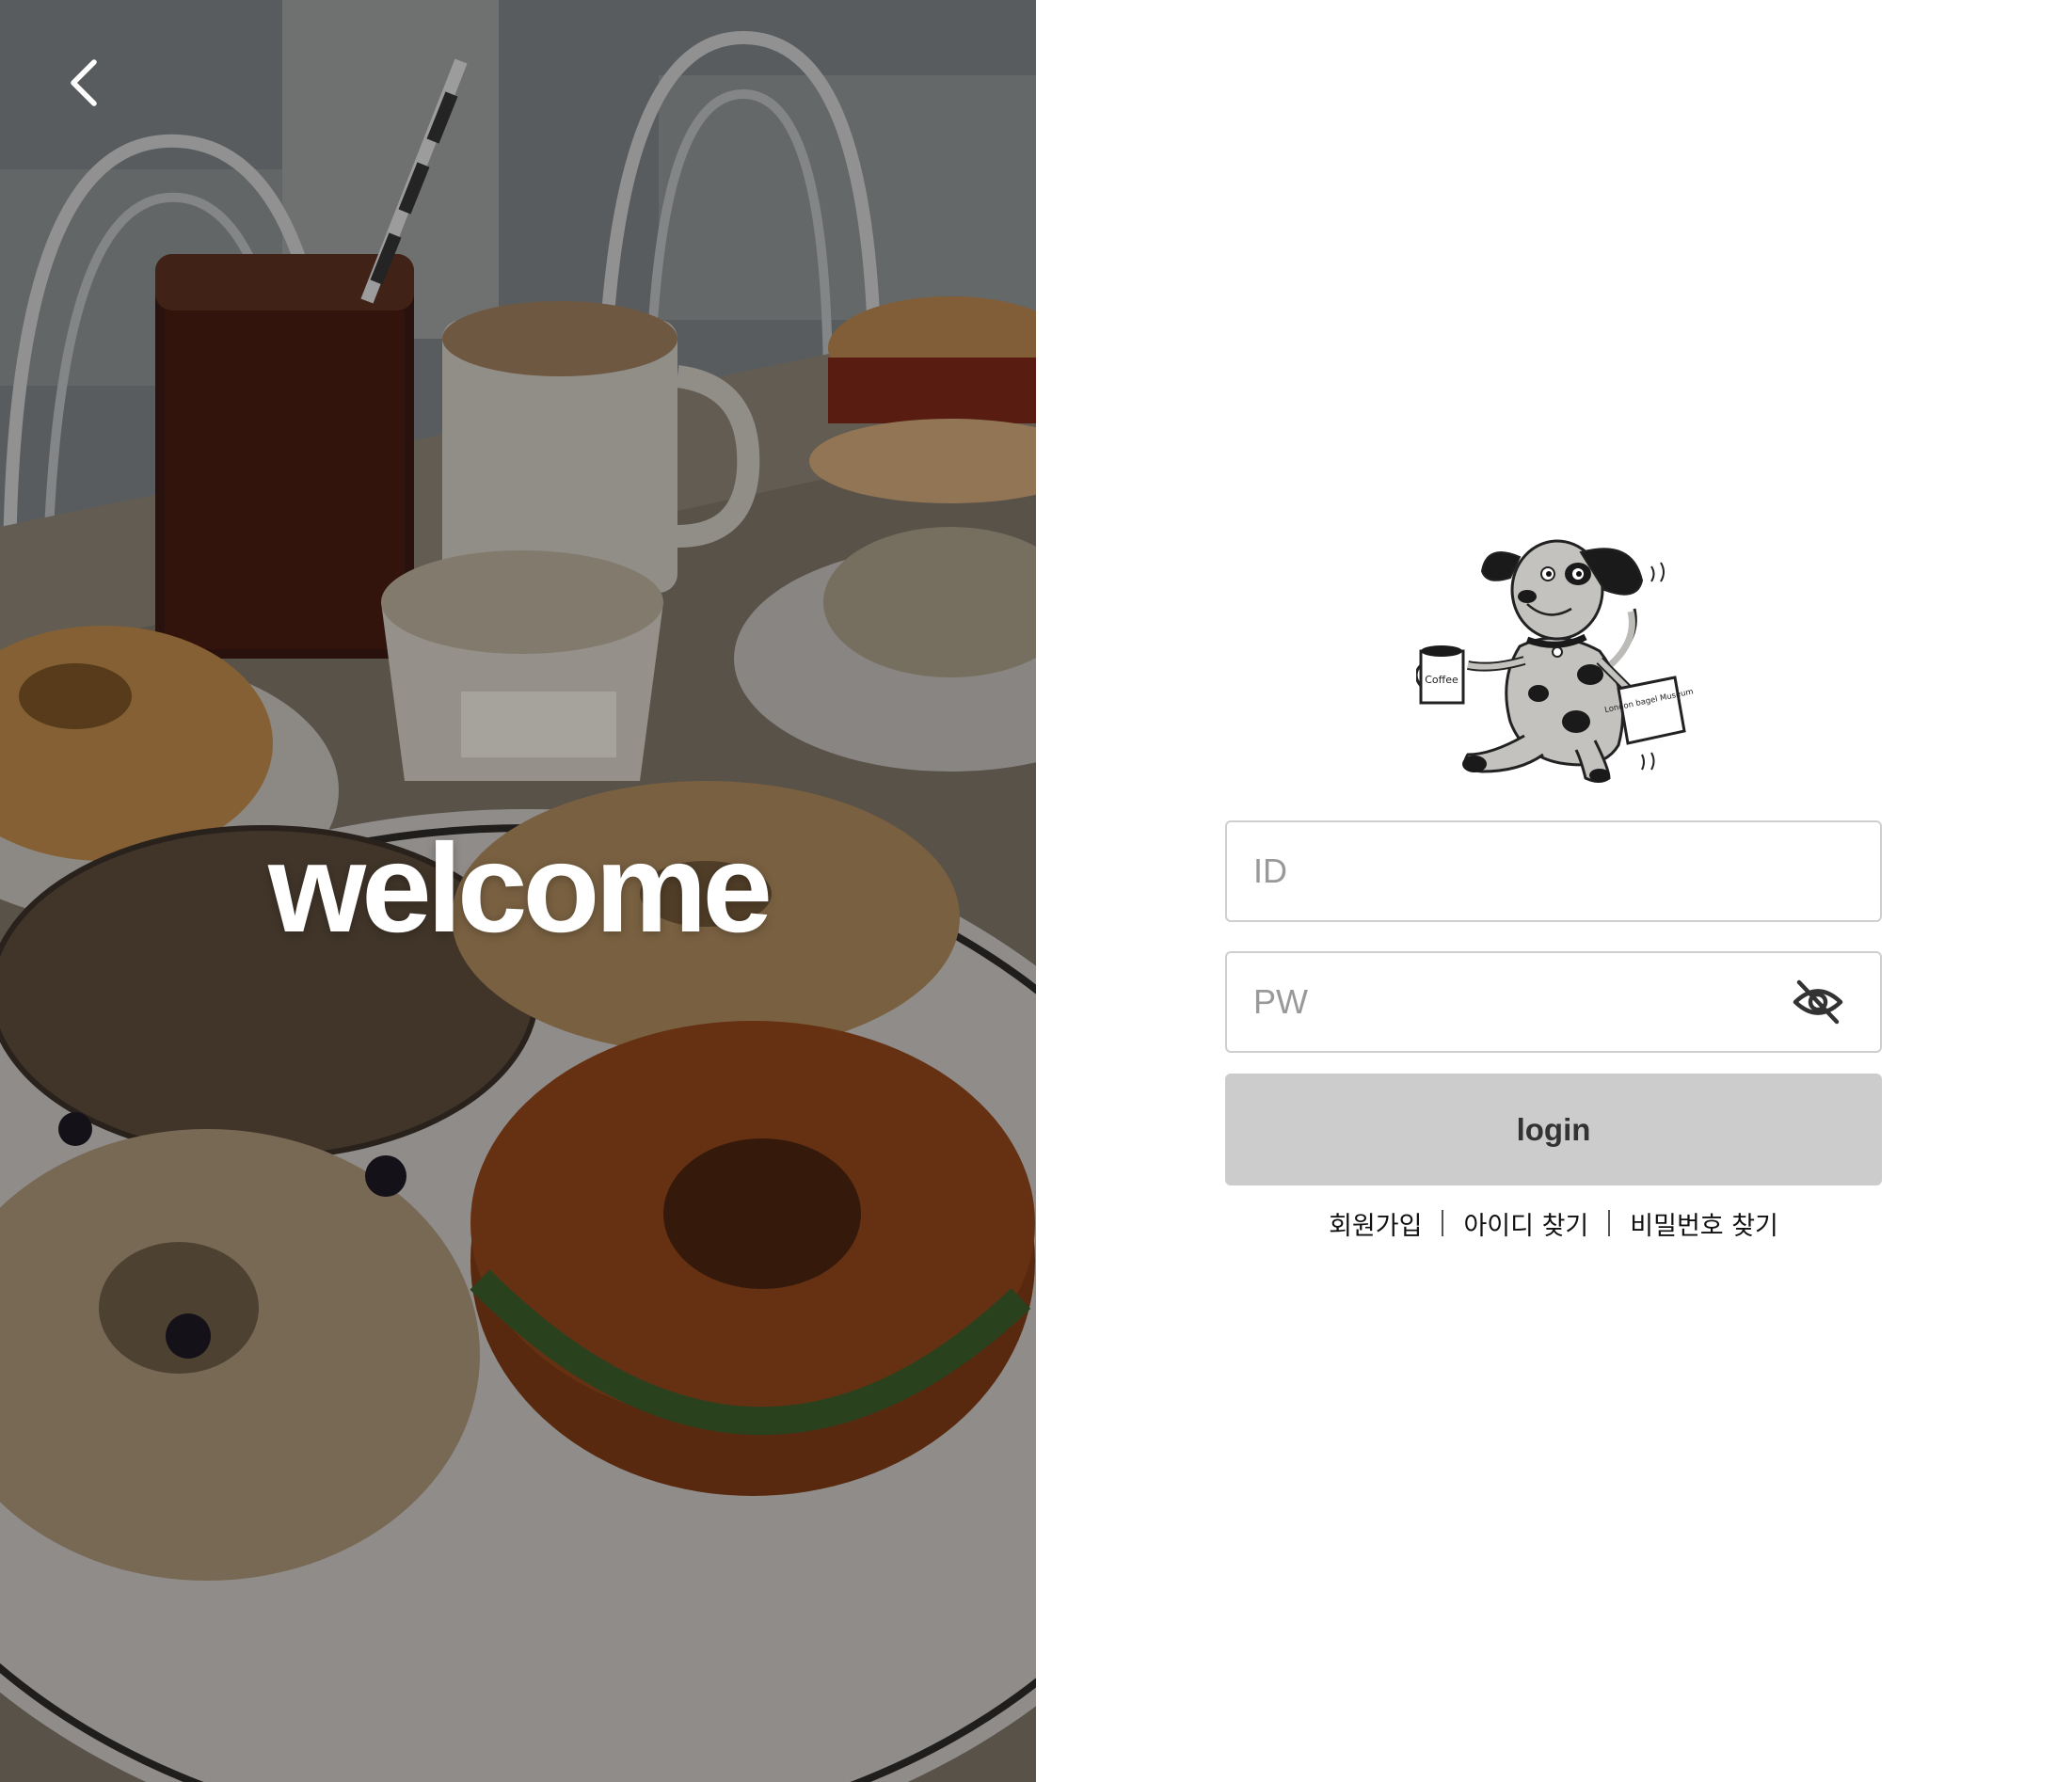 The width and height of the screenshot is (2072, 1782). What do you see at coordinates (1526, 1223) in the screenshot?
I see `find-id-link: 아이디 찾기` at bounding box center [1526, 1223].